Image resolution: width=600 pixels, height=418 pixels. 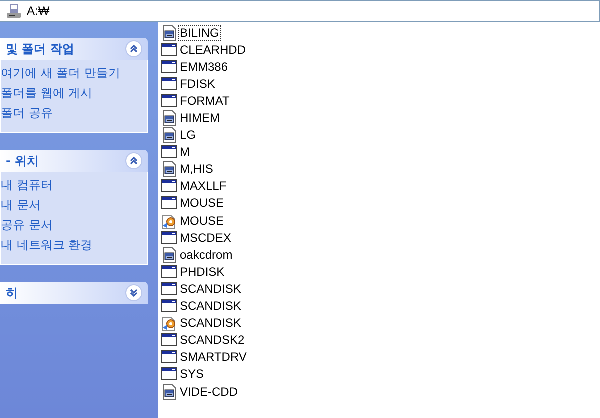 I want to click on pane-header: - 위치, so click(x=74, y=161).